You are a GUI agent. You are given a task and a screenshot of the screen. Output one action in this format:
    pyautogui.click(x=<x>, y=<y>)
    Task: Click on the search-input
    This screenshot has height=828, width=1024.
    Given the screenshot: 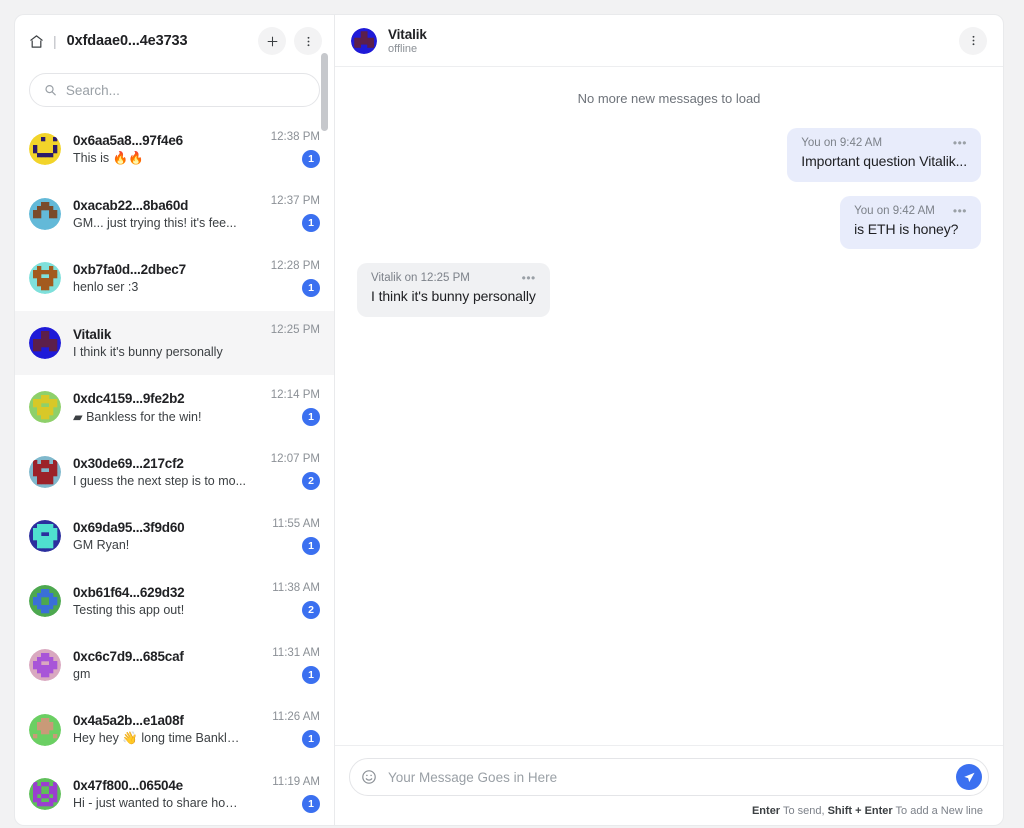 What is the action you would take?
    pyautogui.click(x=185, y=90)
    